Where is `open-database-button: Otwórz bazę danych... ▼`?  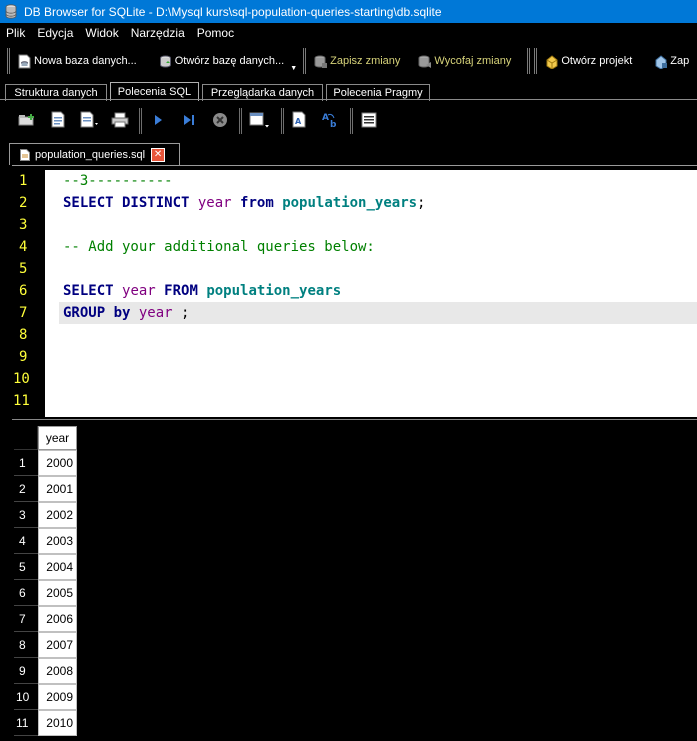
open-database-button: Otwórz bazę danych... ▼ is located at coordinates (228, 61).